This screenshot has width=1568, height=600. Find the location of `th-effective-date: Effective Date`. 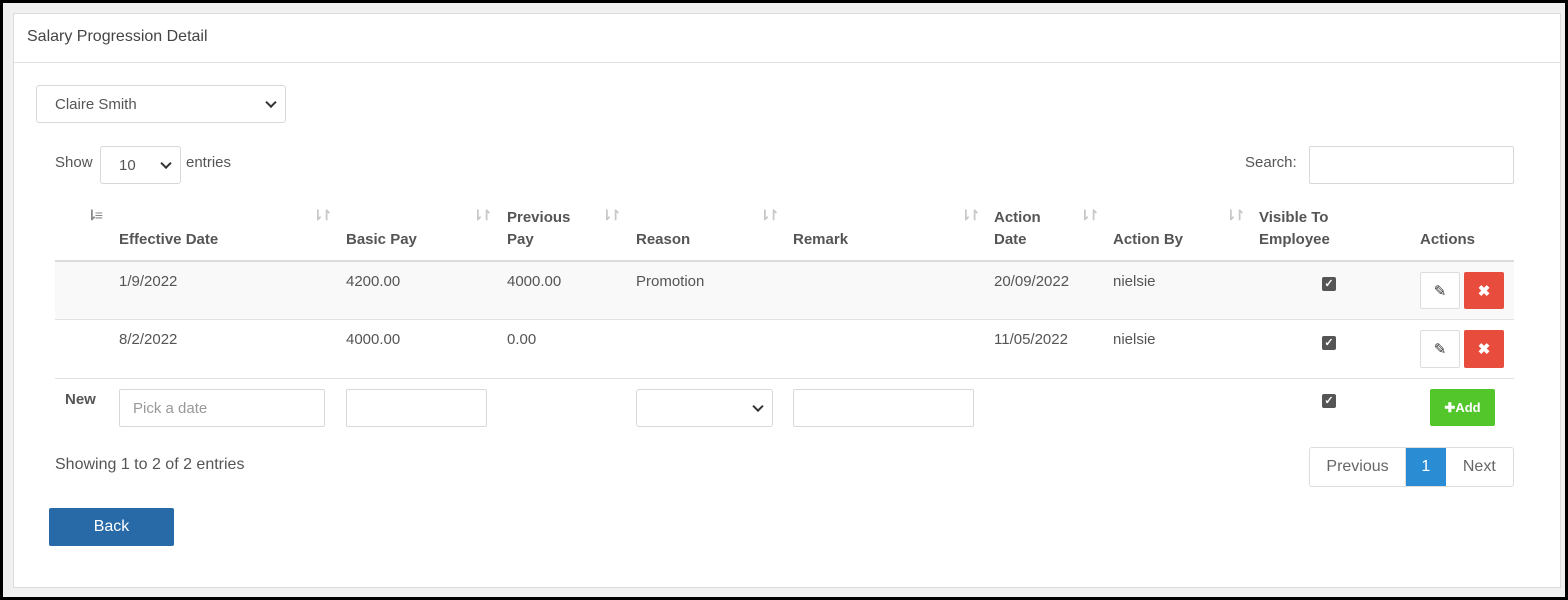

th-effective-date: Effective Date is located at coordinates (168, 240).